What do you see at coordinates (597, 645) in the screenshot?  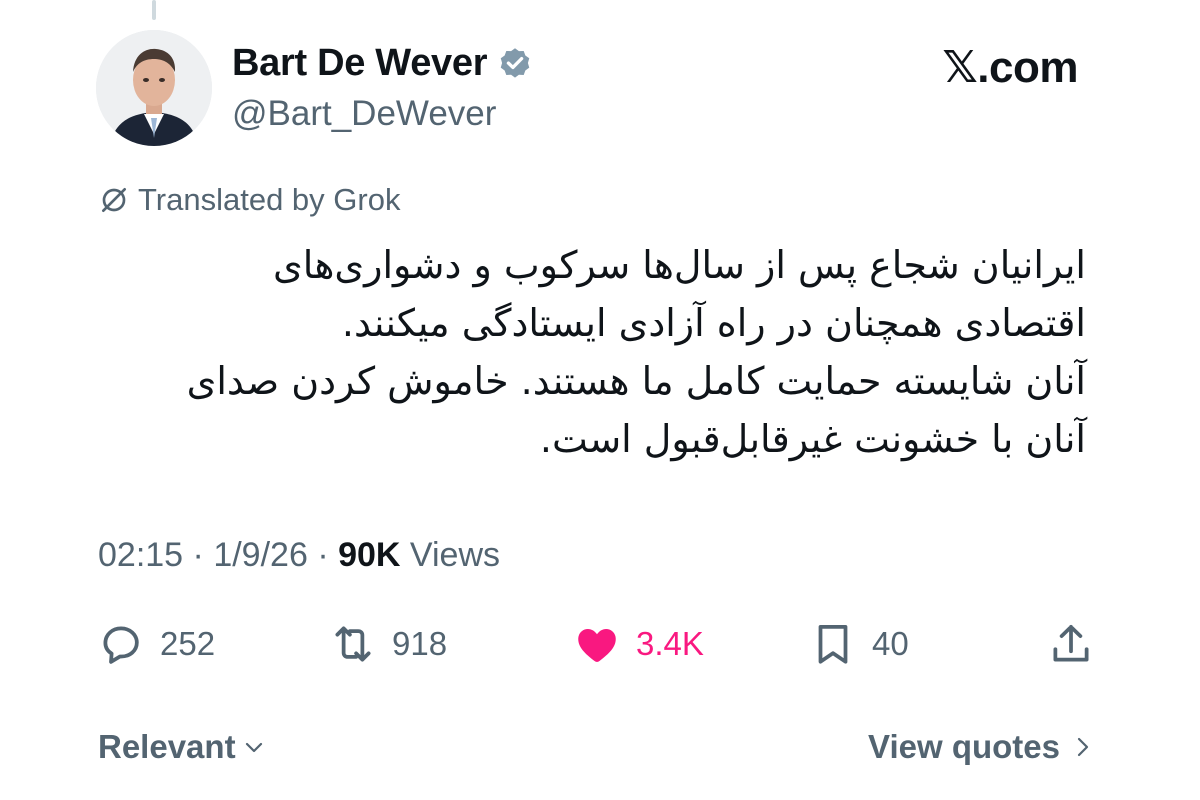 I see `heart-icon` at bounding box center [597, 645].